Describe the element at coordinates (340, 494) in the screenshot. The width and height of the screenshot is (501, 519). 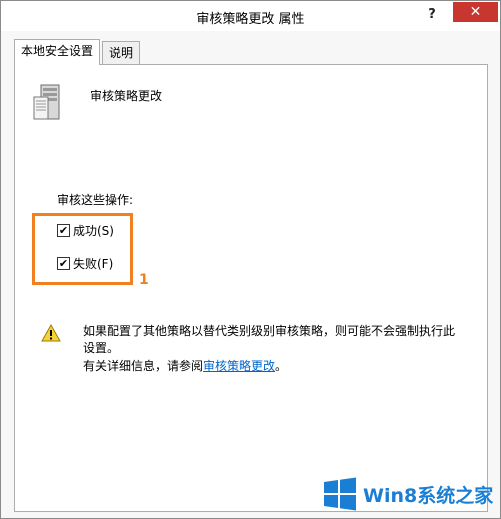
I see `windows-logo-icon` at that location.